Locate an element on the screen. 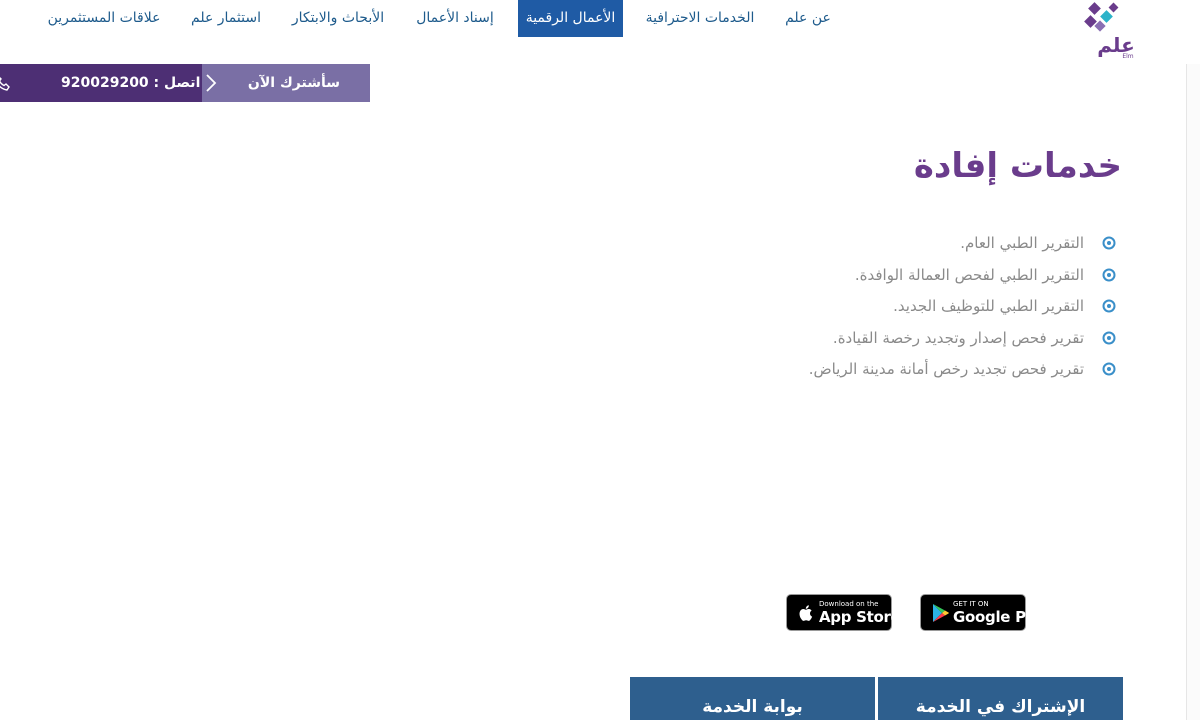 This screenshot has height=720, width=1200. service-label: التقرير الطبي لفحص العمالة الوافدة. is located at coordinates (969, 274).